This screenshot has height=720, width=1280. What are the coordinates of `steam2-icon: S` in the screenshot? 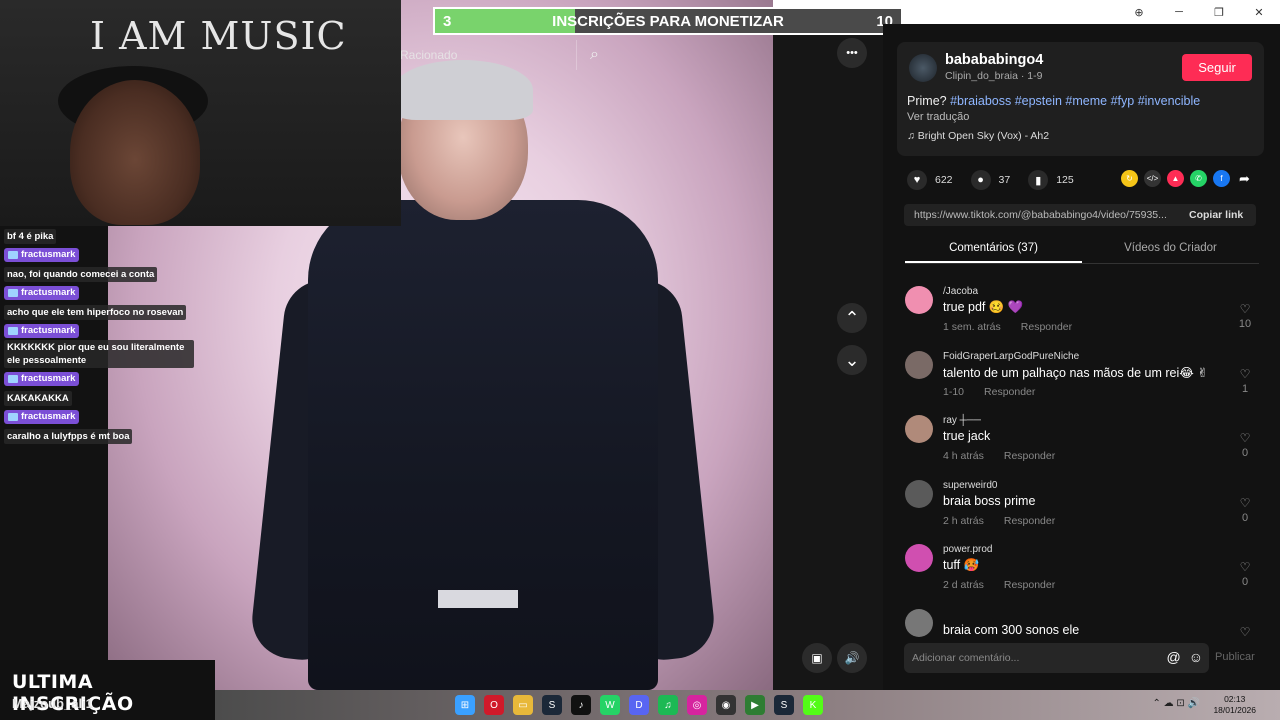 It's located at (784, 705).